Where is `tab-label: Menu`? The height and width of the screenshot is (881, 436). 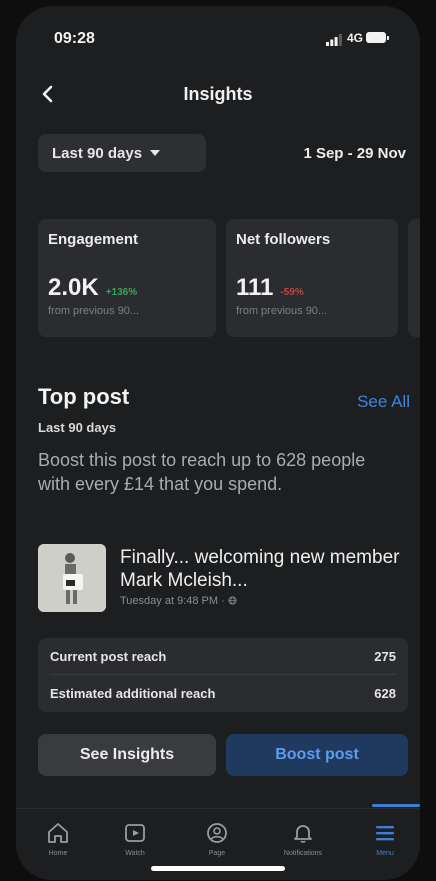
tab-label: Menu is located at coordinates (385, 853).